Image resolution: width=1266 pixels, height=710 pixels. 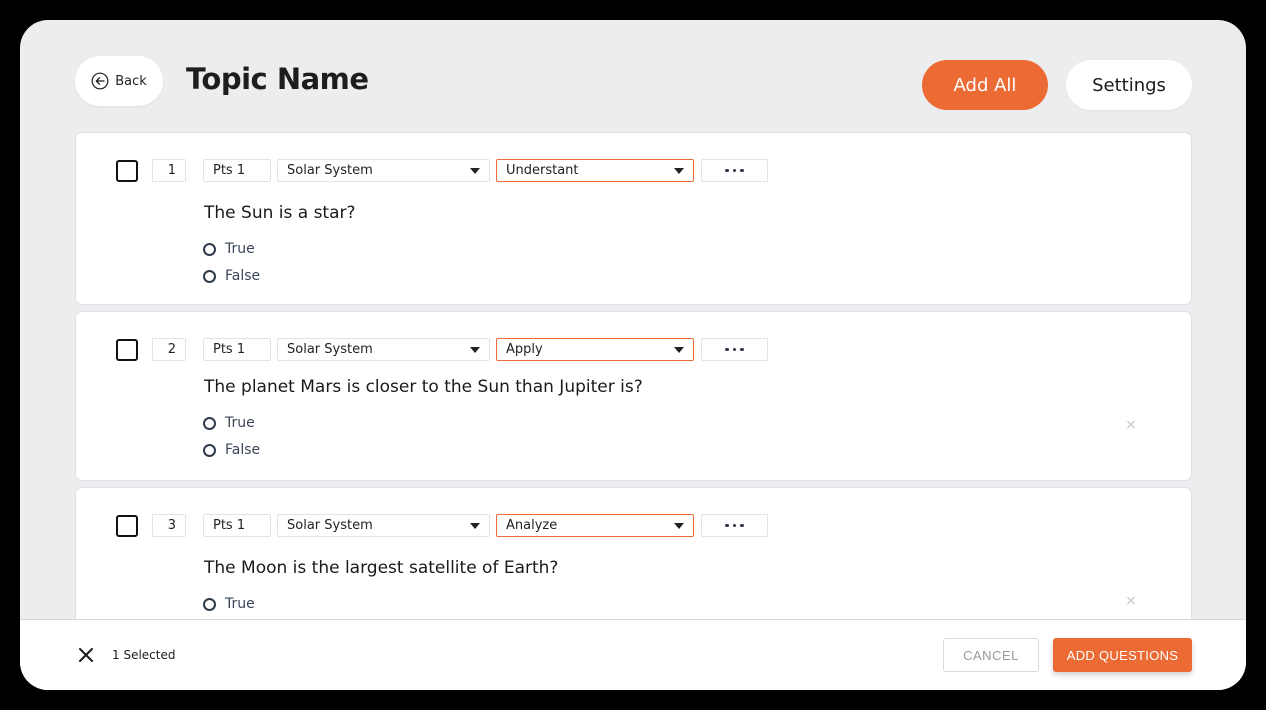 I want to click on close-icon, so click(x=86, y=655).